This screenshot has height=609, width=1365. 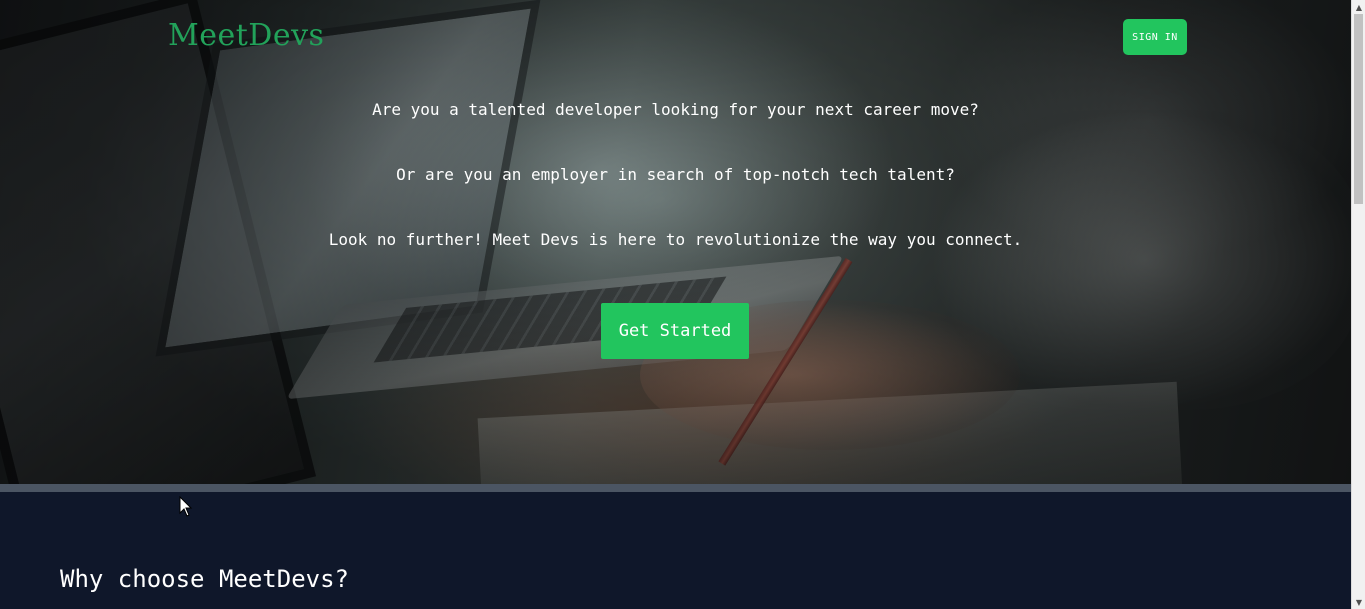 I want to click on mouse-cursor-icon, so click(x=186, y=506).